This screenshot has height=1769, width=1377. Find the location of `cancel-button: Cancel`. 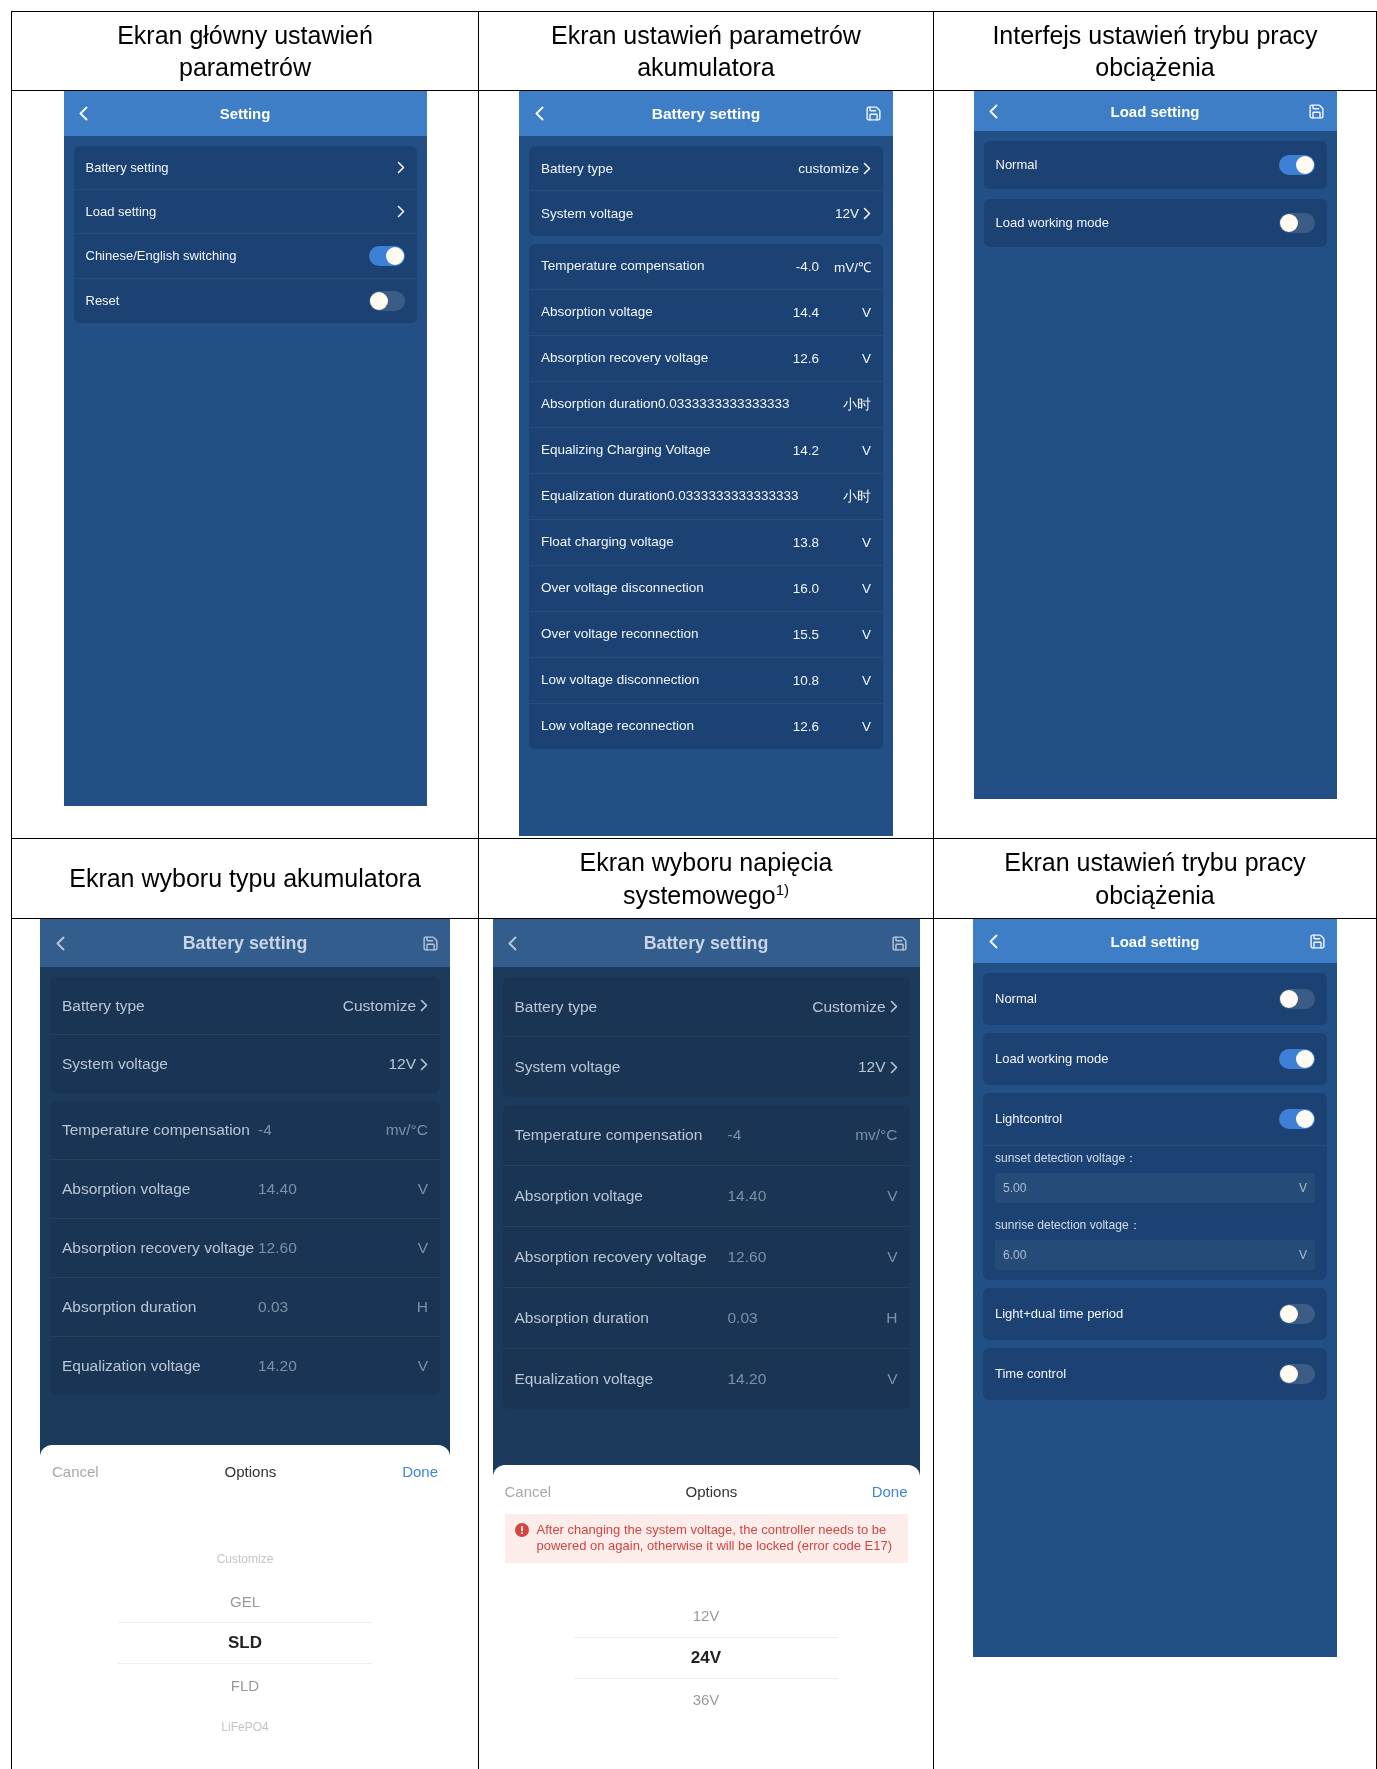

cancel-button: Cancel is located at coordinates (75, 1471).